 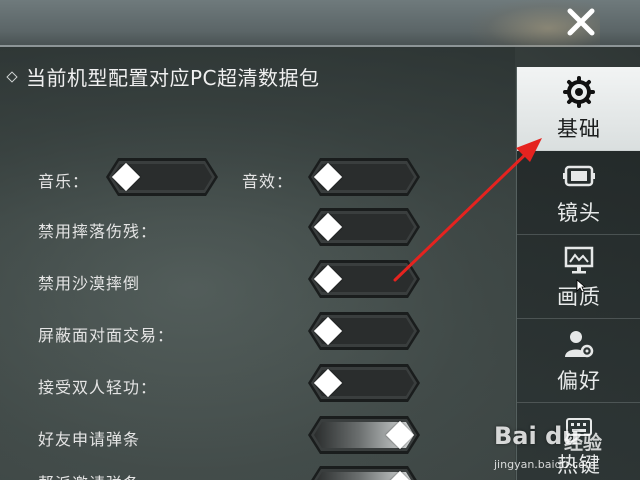 What do you see at coordinates (545, 464) in the screenshot?
I see `watermark-url: jingyan.baidu.com` at bounding box center [545, 464].